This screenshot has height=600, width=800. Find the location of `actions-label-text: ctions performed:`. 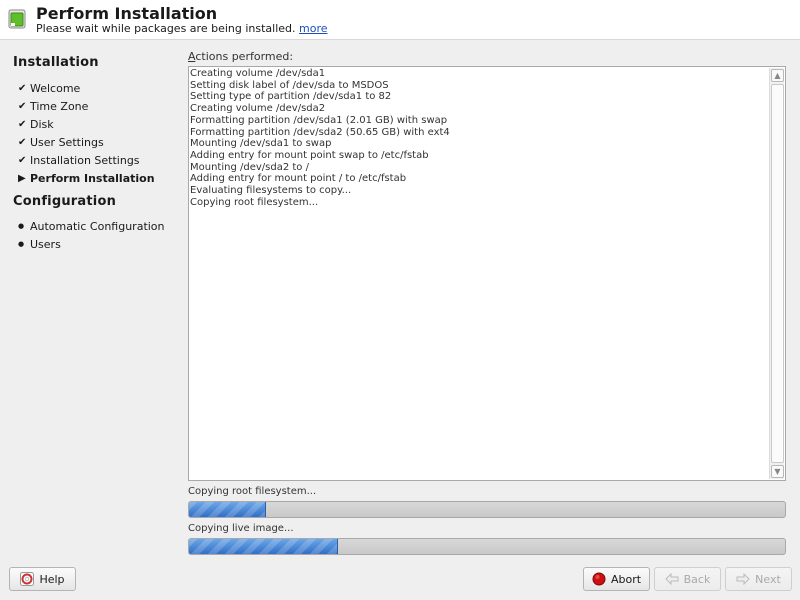

actions-label-text: ctions performed: is located at coordinates (244, 56).